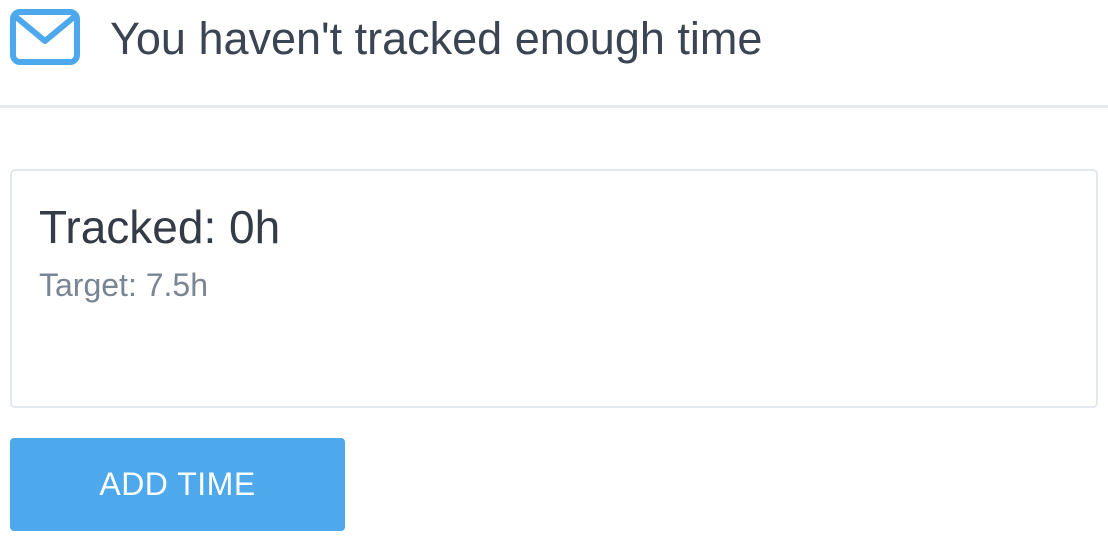 Image resolution: width=1108 pixels, height=544 pixels. What do you see at coordinates (177, 484) in the screenshot?
I see `add-time-button: ADD TIME` at bounding box center [177, 484].